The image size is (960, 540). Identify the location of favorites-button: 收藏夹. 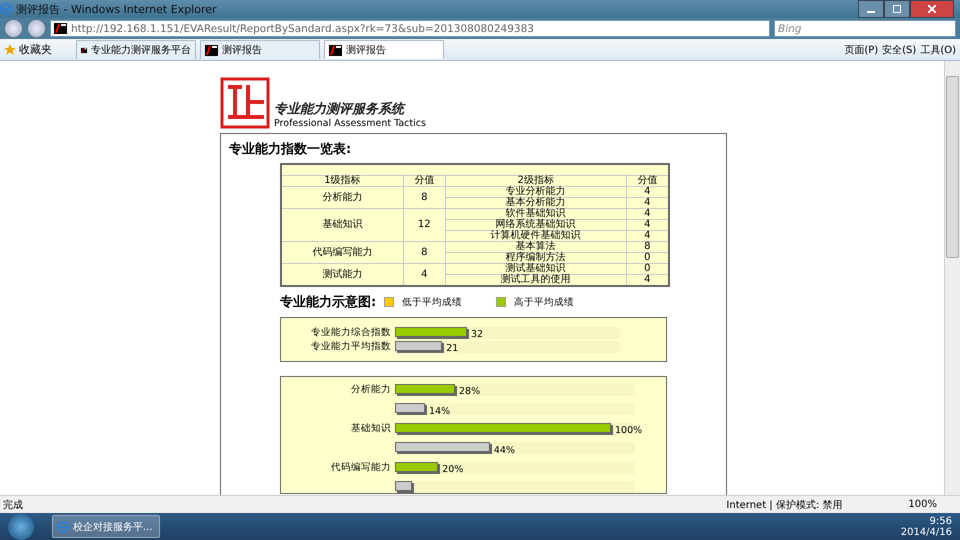
(28, 49).